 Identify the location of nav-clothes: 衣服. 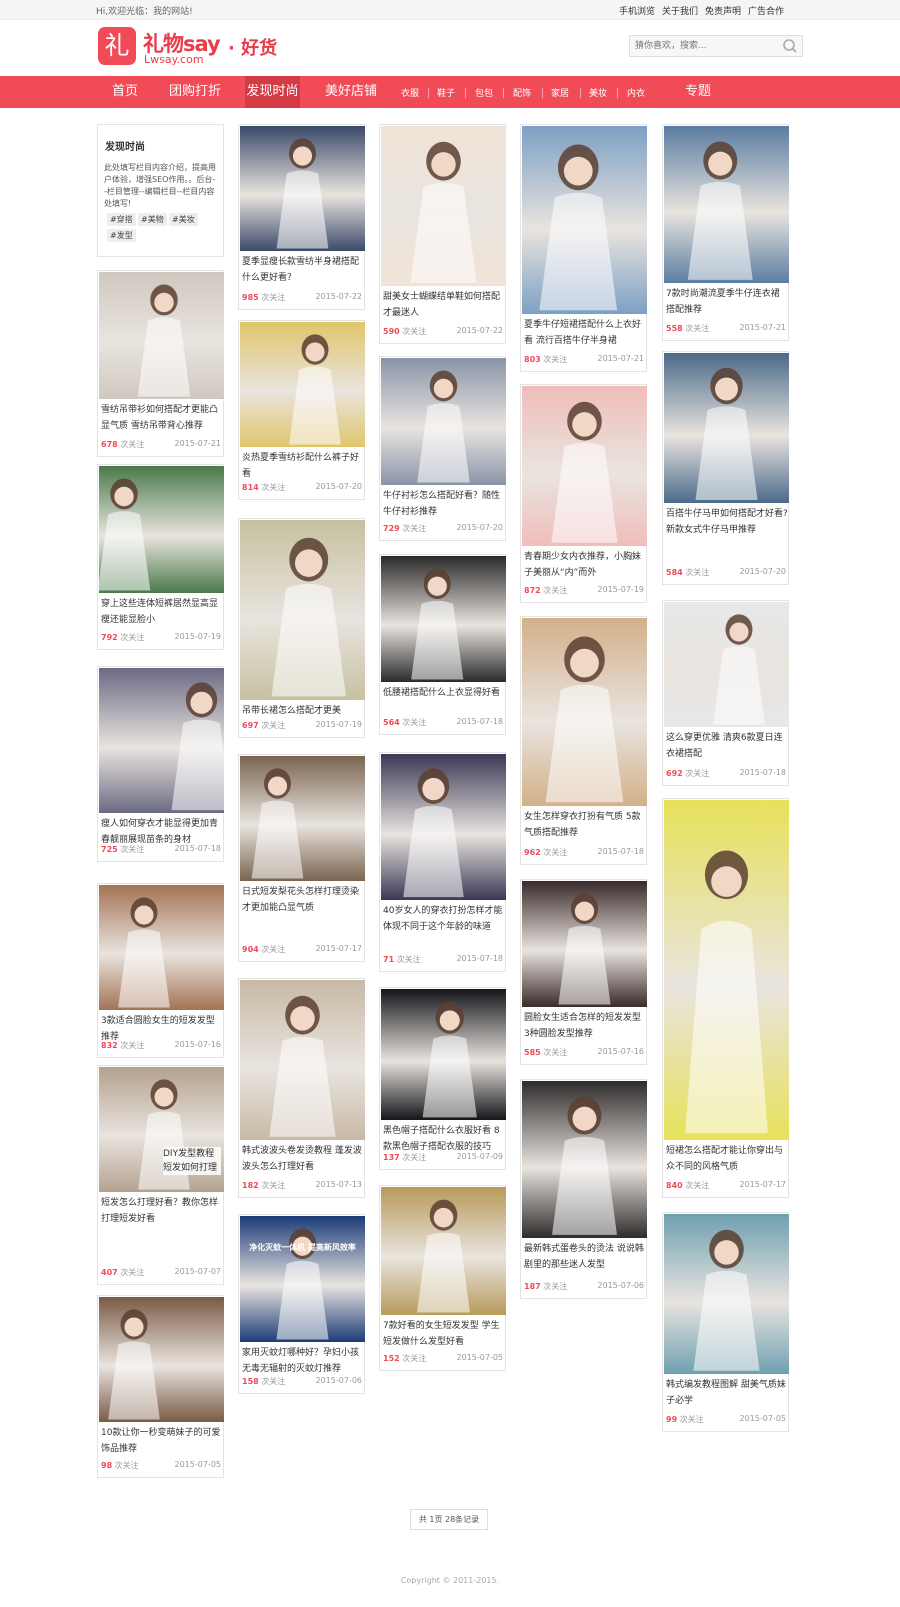
(410, 92).